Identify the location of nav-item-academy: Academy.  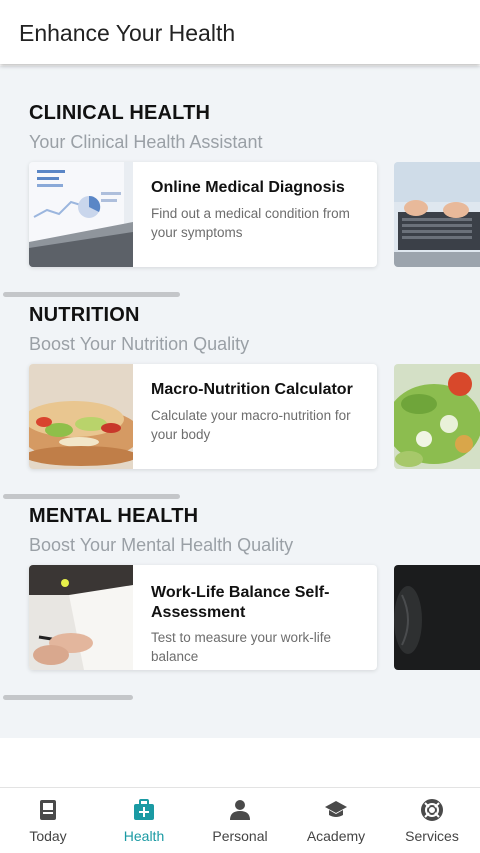
(336, 820).